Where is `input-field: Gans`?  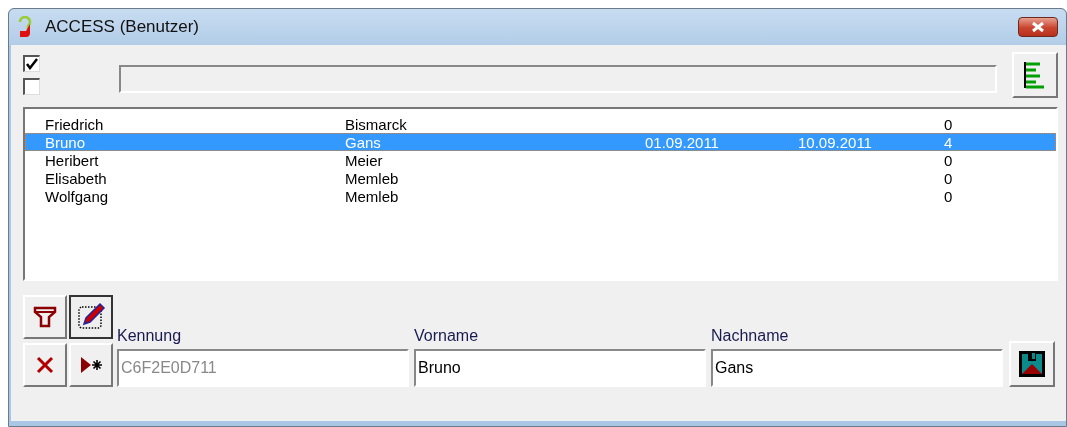 input-field: Gans is located at coordinates (857, 368).